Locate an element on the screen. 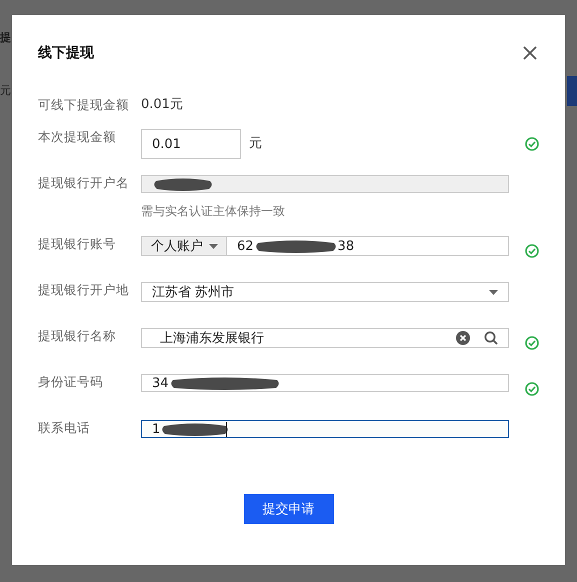 The width and height of the screenshot is (577, 582). account-number-field: 个人账户 62 38 is located at coordinates (325, 246).